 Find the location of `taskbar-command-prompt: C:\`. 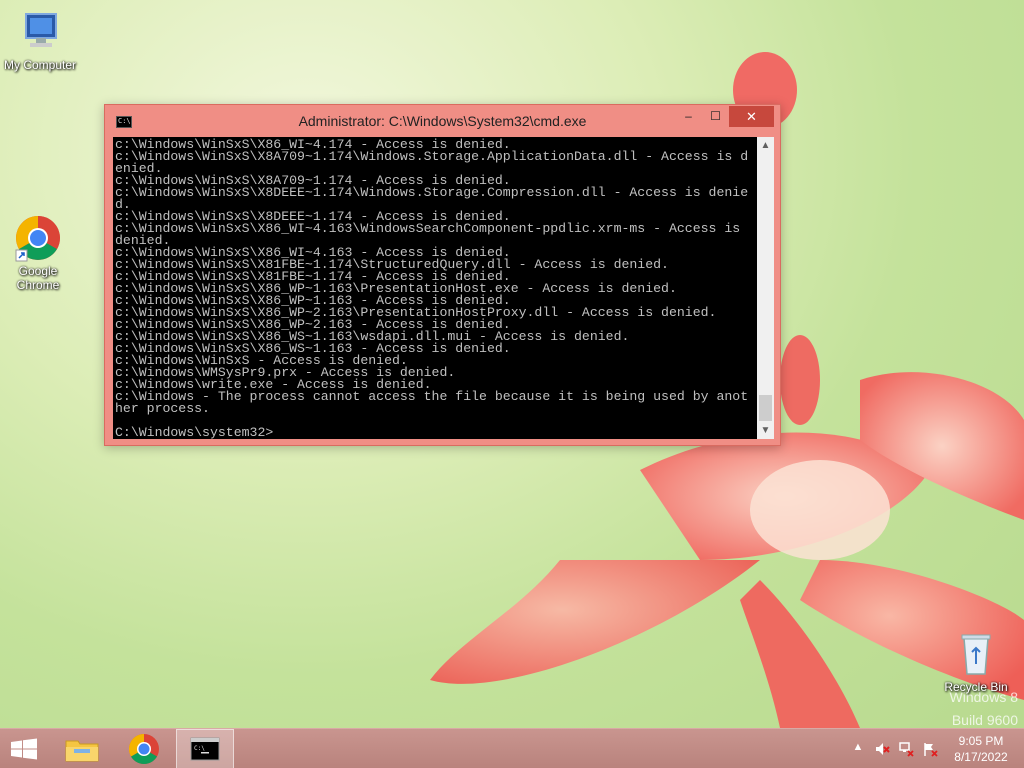

taskbar-command-prompt: C:\ is located at coordinates (205, 748).